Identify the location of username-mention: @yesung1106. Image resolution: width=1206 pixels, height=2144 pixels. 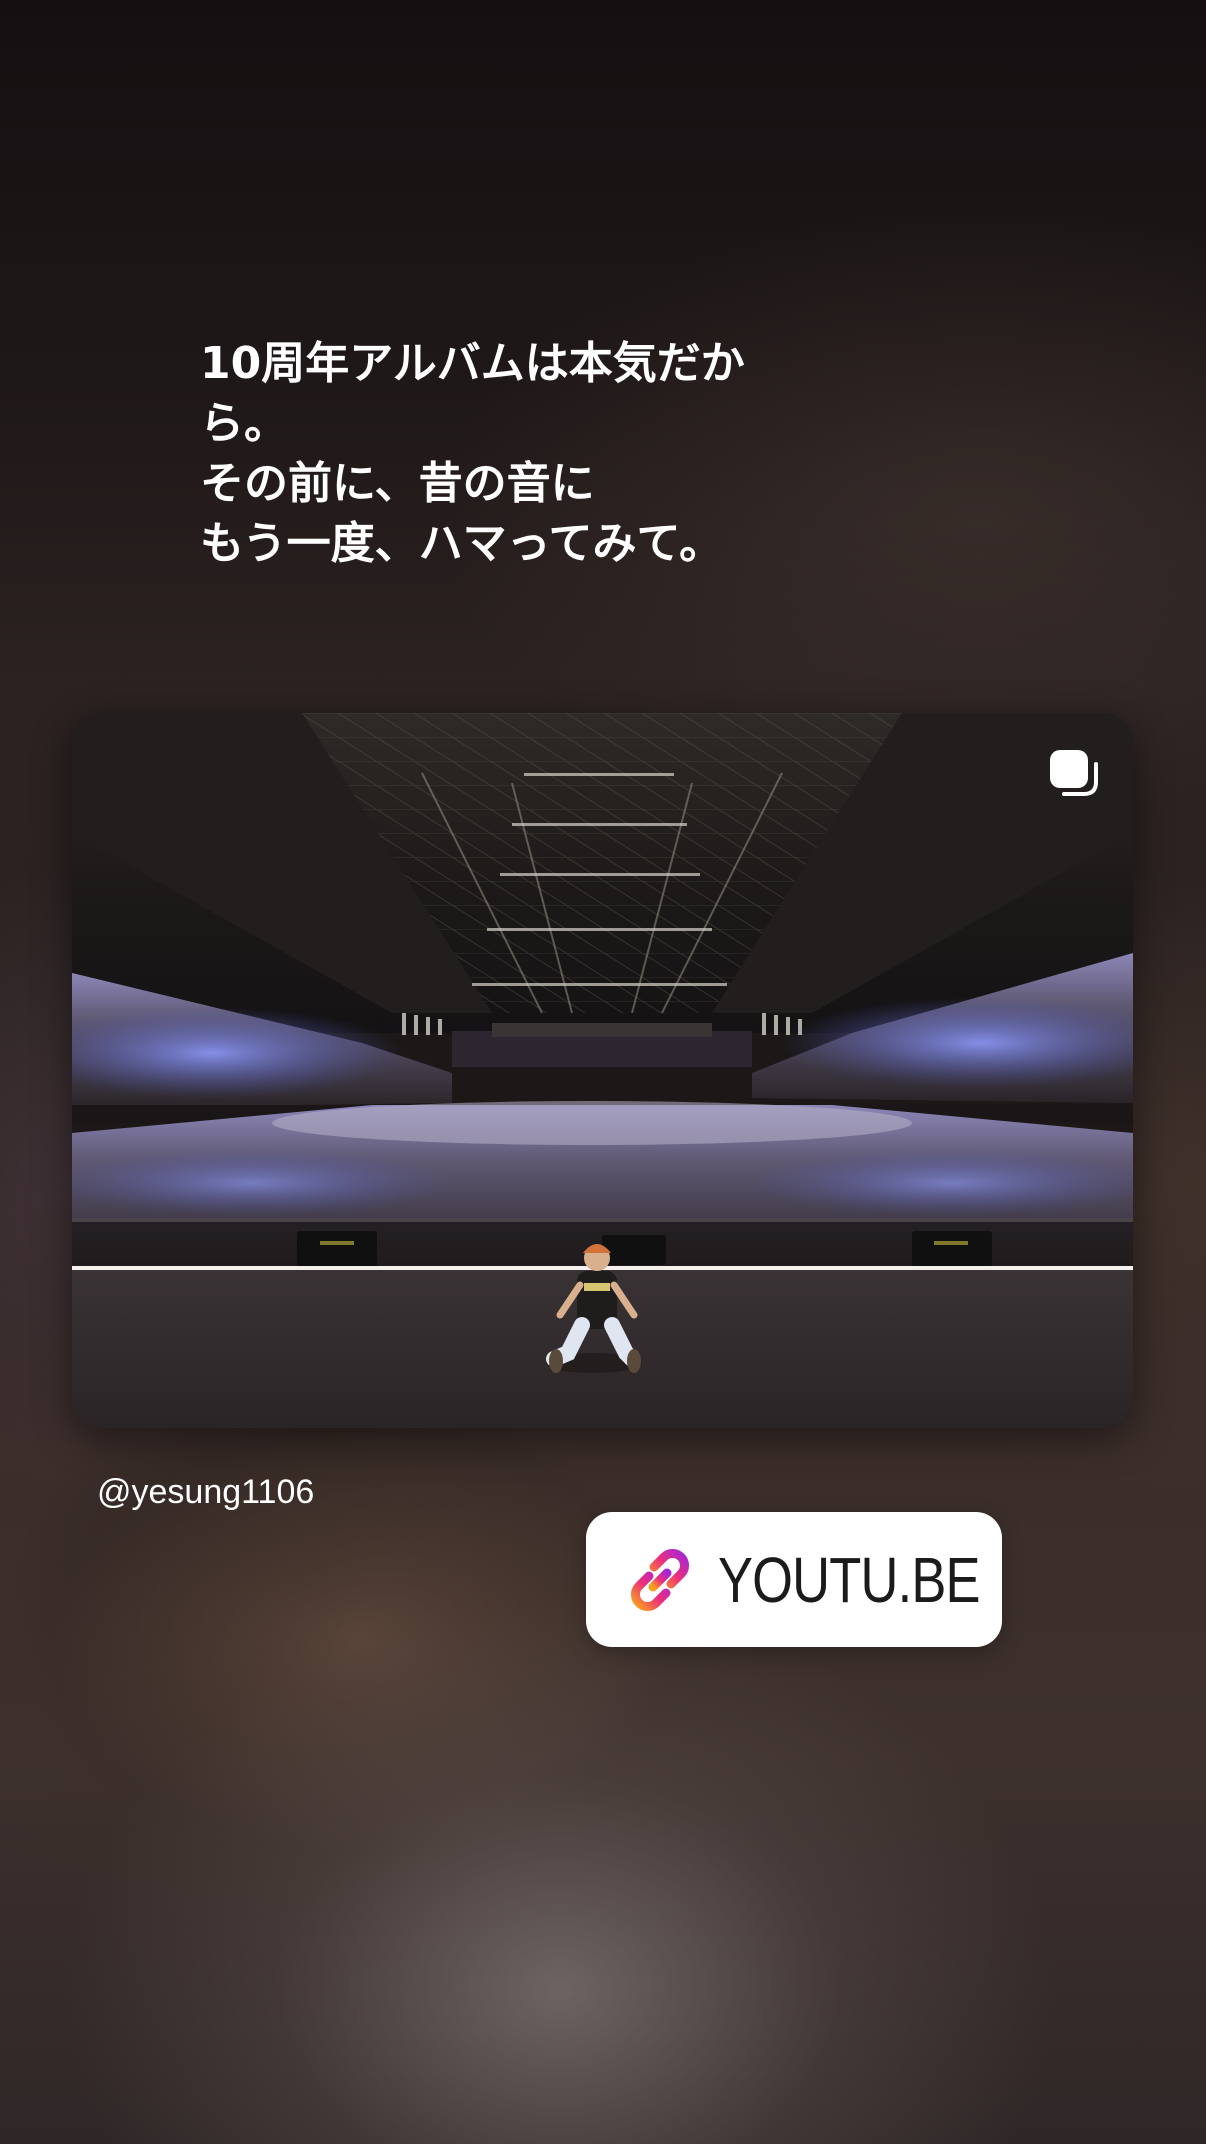
(205, 1492).